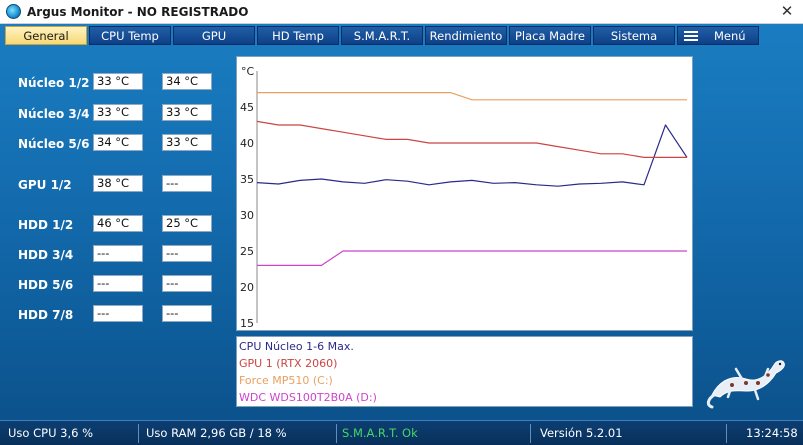 The height and width of the screenshot is (445, 803). What do you see at coordinates (550, 35) in the screenshot?
I see `tab-placa-madre: Placa Madre` at bounding box center [550, 35].